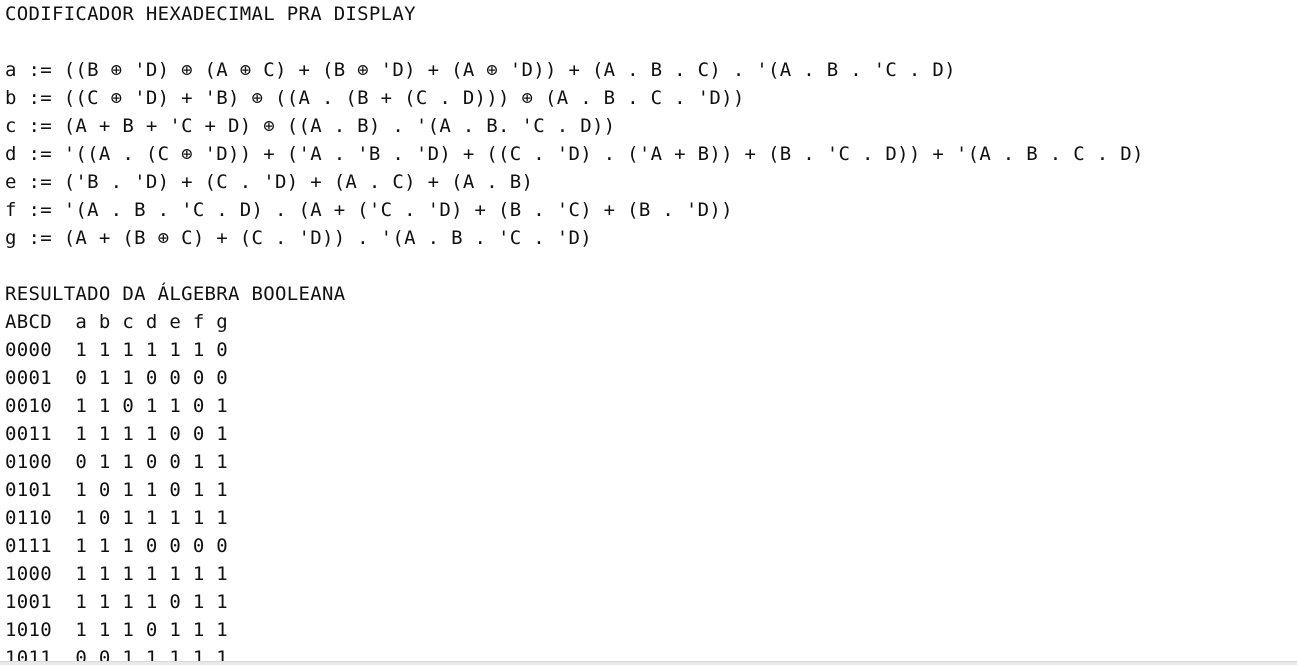 This screenshot has width=1297, height=665. What do you see at coordinates (117, 518) in the screenshot?
I see `truth-table-row: 0110 1 0 1 1 1 1 1` at bounding box center [117, 518].